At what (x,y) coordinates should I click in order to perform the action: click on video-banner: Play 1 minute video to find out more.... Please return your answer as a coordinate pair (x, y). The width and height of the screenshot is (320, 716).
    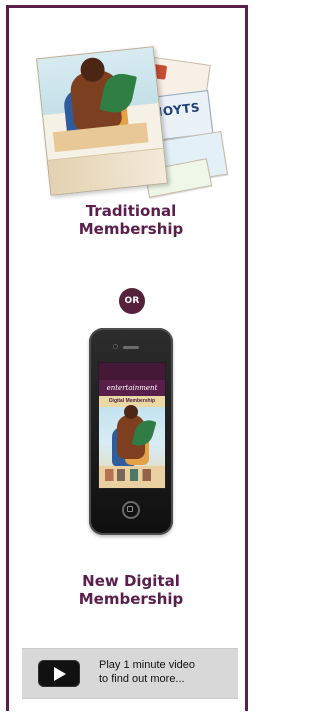
    Looking at the image, I should click on (130, 673).